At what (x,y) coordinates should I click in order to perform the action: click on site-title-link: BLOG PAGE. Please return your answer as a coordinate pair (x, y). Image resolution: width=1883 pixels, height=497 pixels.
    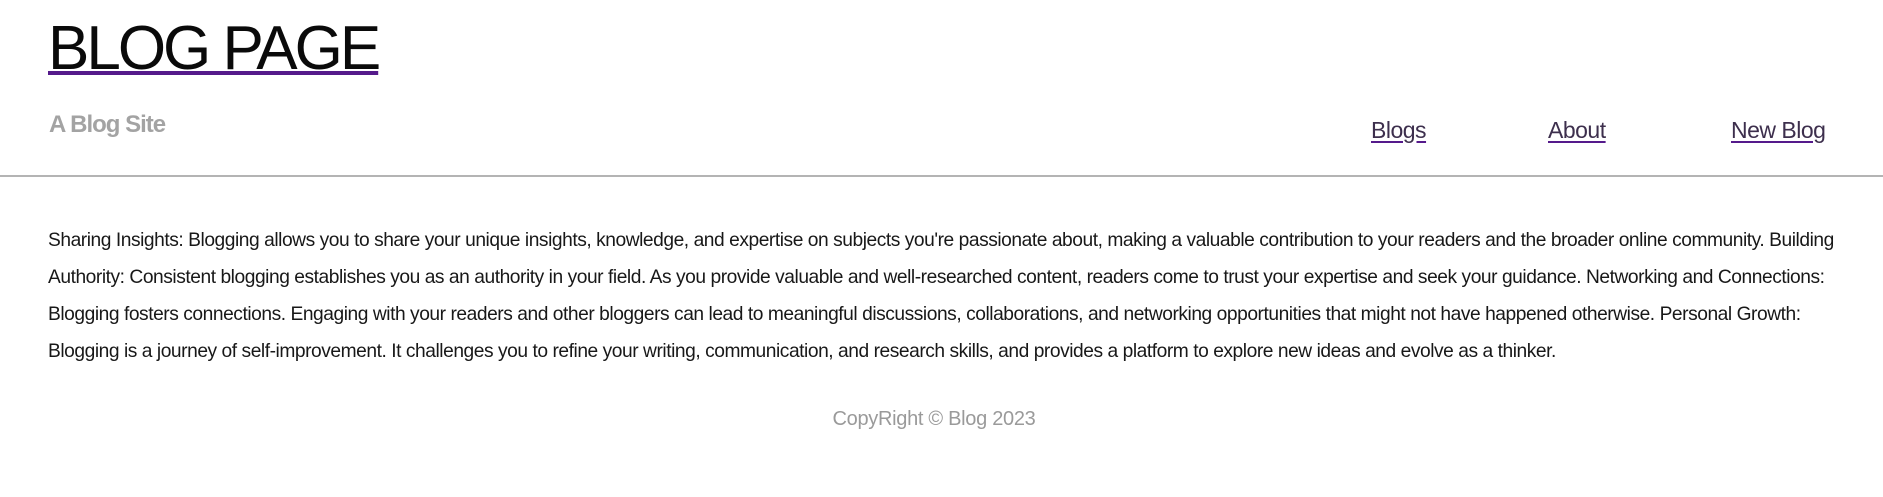
    Looking at the image, I should click on (214, 48).